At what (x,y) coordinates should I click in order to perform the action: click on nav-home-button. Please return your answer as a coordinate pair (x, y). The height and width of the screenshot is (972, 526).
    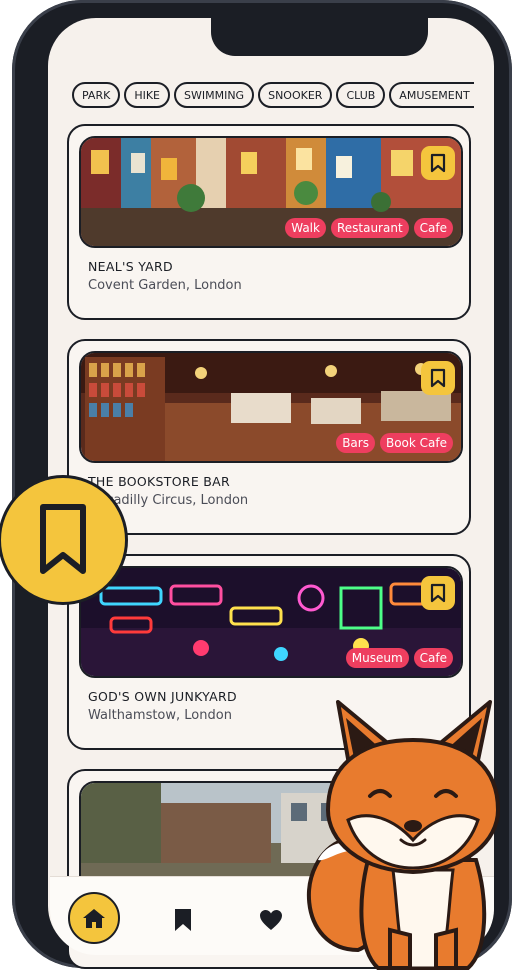
    Looking at the image, I should click on (94, 918).